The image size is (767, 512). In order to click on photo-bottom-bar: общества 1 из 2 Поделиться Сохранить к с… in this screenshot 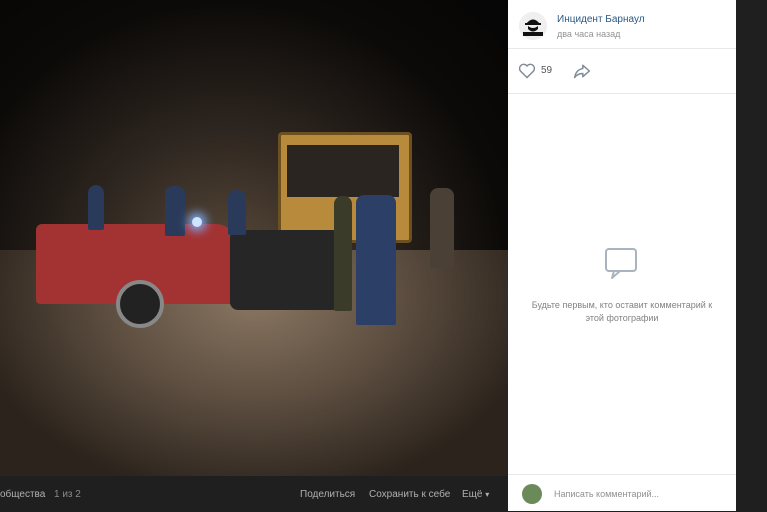, I will do `click(254, 493)`.